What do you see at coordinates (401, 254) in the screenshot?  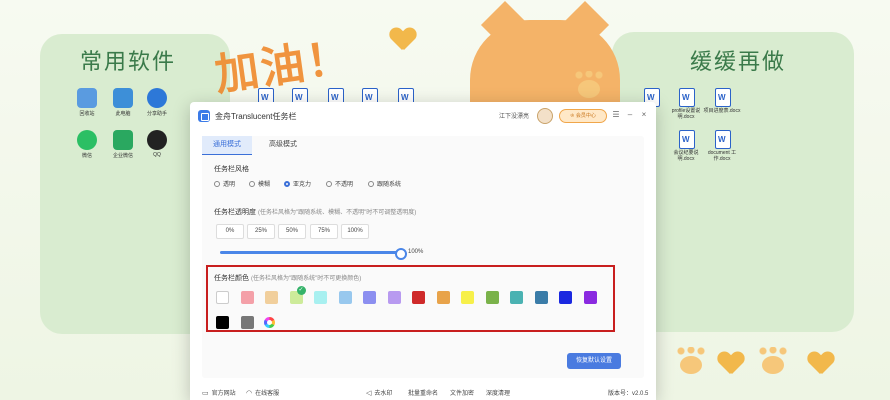 I see `opacity-slider-thumb` at bounding box center [401, 254].